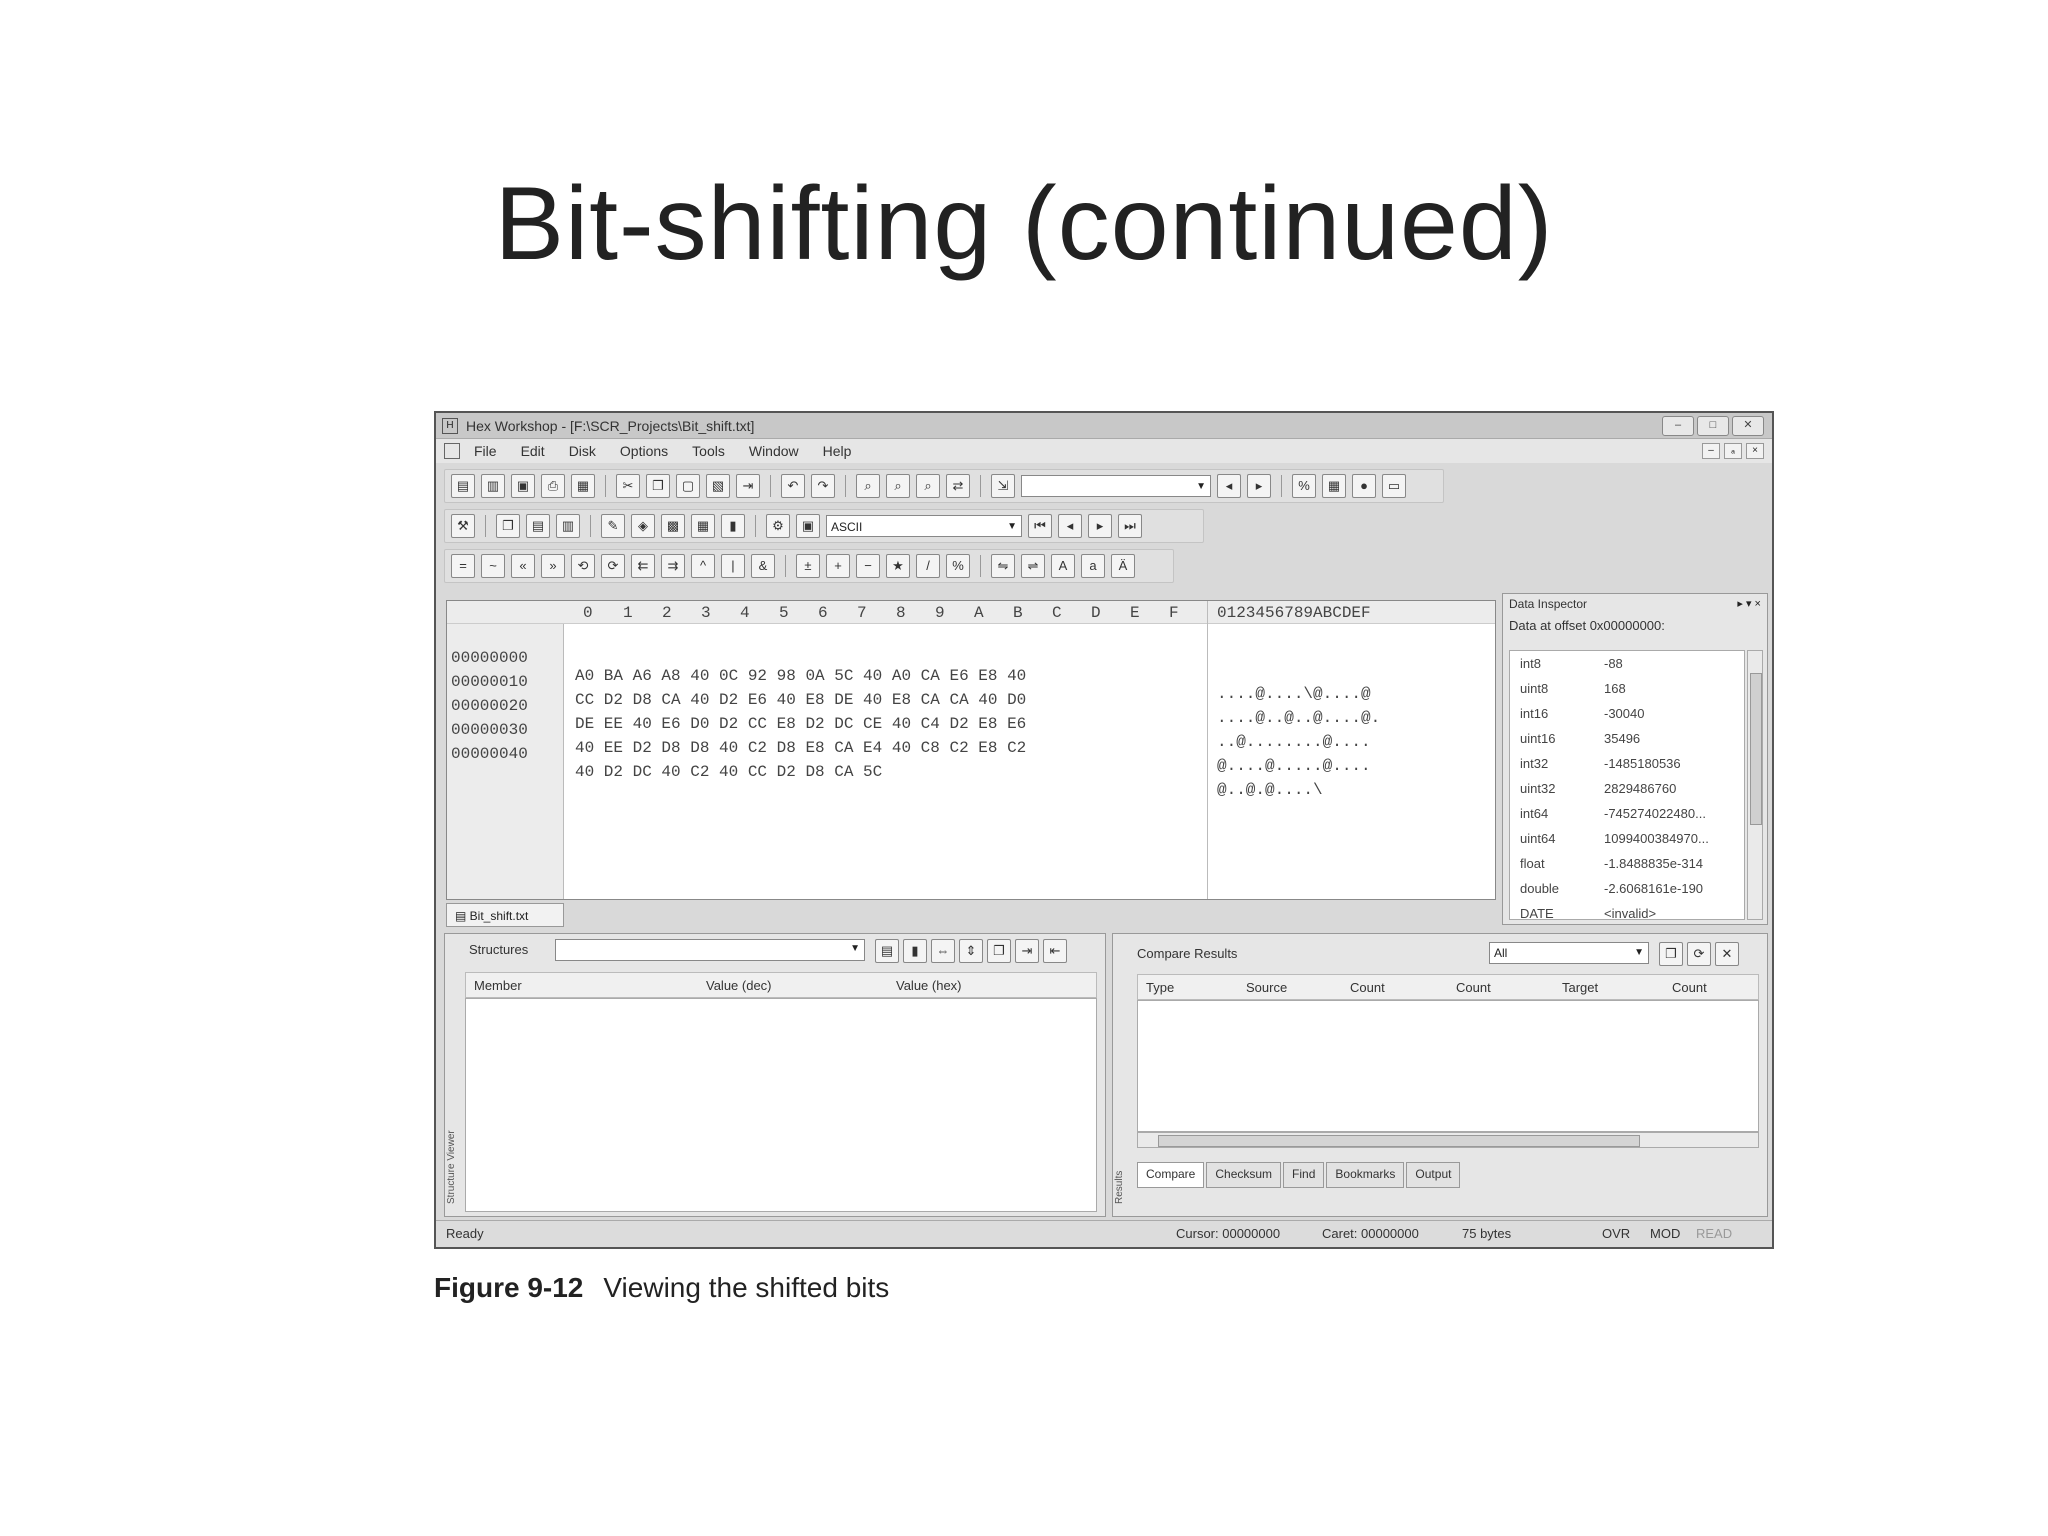 The height and width of the screenshot is (1536, 2048). I want to click on inspector-pin-controls: ▸ ▾ ×, so click(1749, 603).